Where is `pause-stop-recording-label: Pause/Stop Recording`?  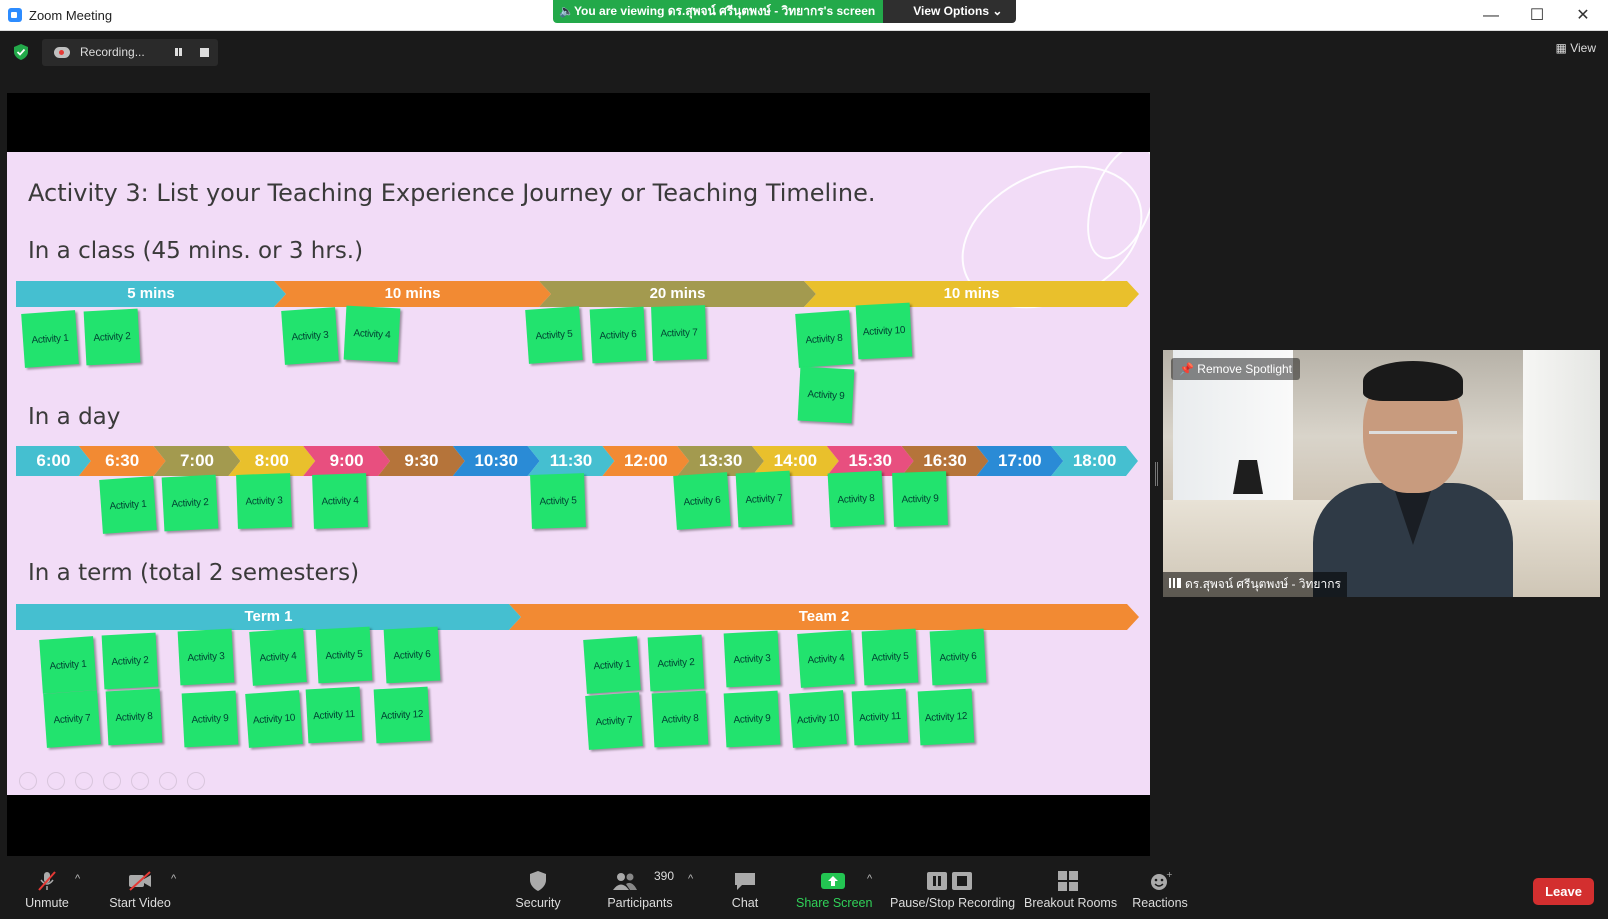
pause-stop-recording-label: Pause/Stop Recording is located at coordinates (953, 903).